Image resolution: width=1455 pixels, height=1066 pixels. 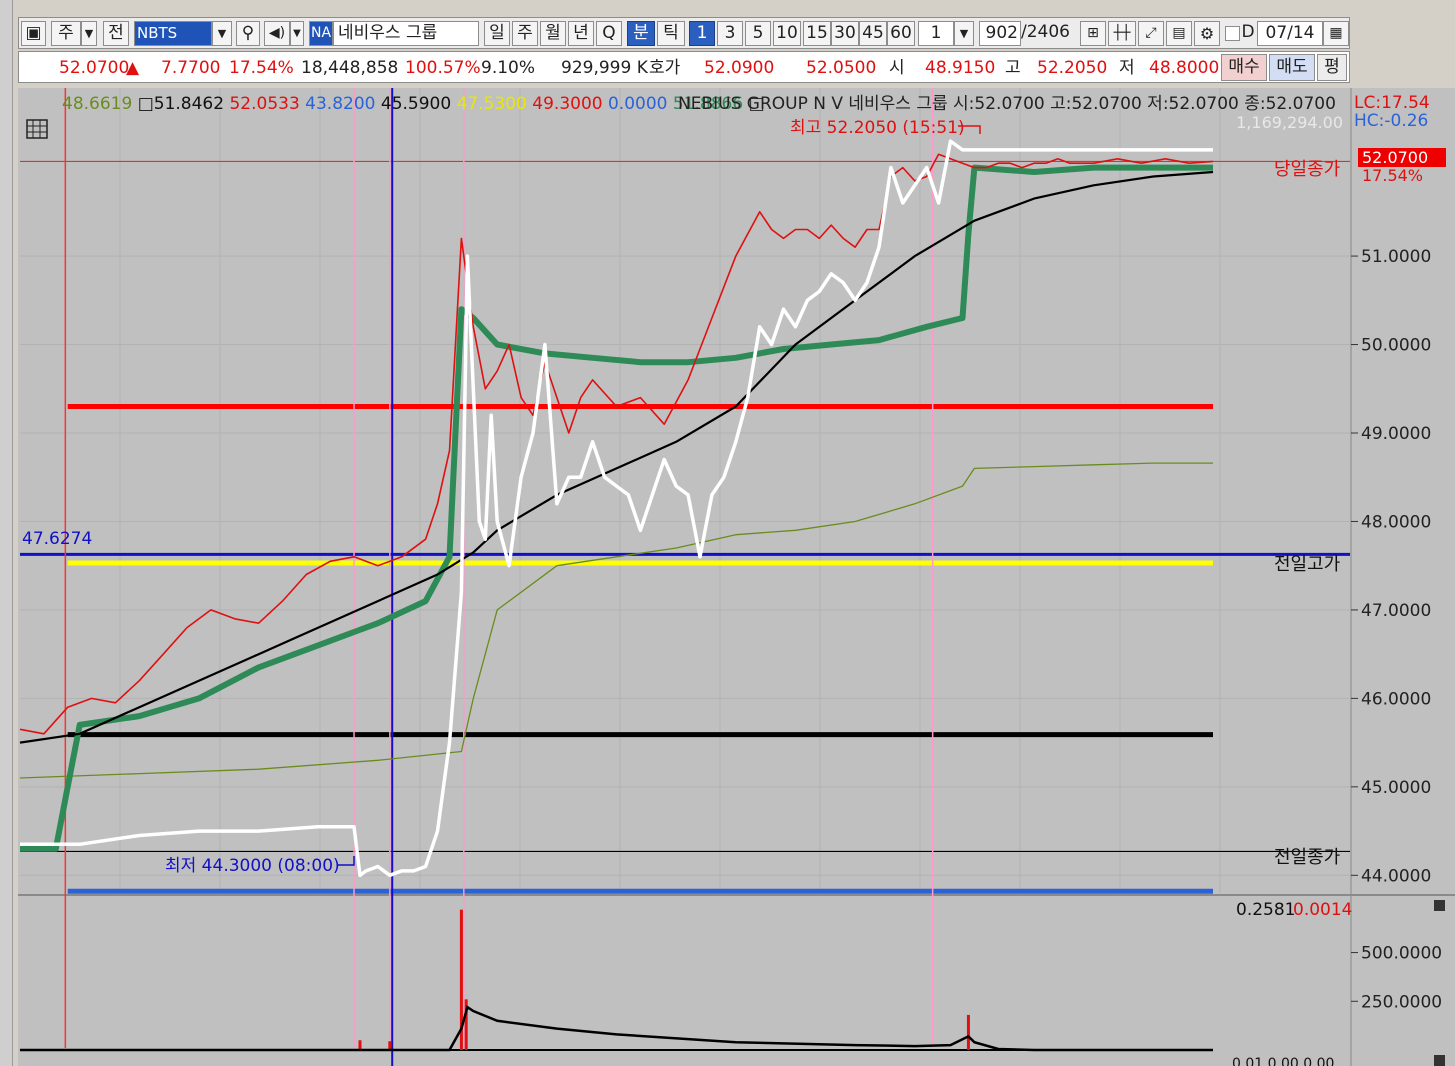 I want to click on speaker-icon: ◀), so click(x=277, y=33).